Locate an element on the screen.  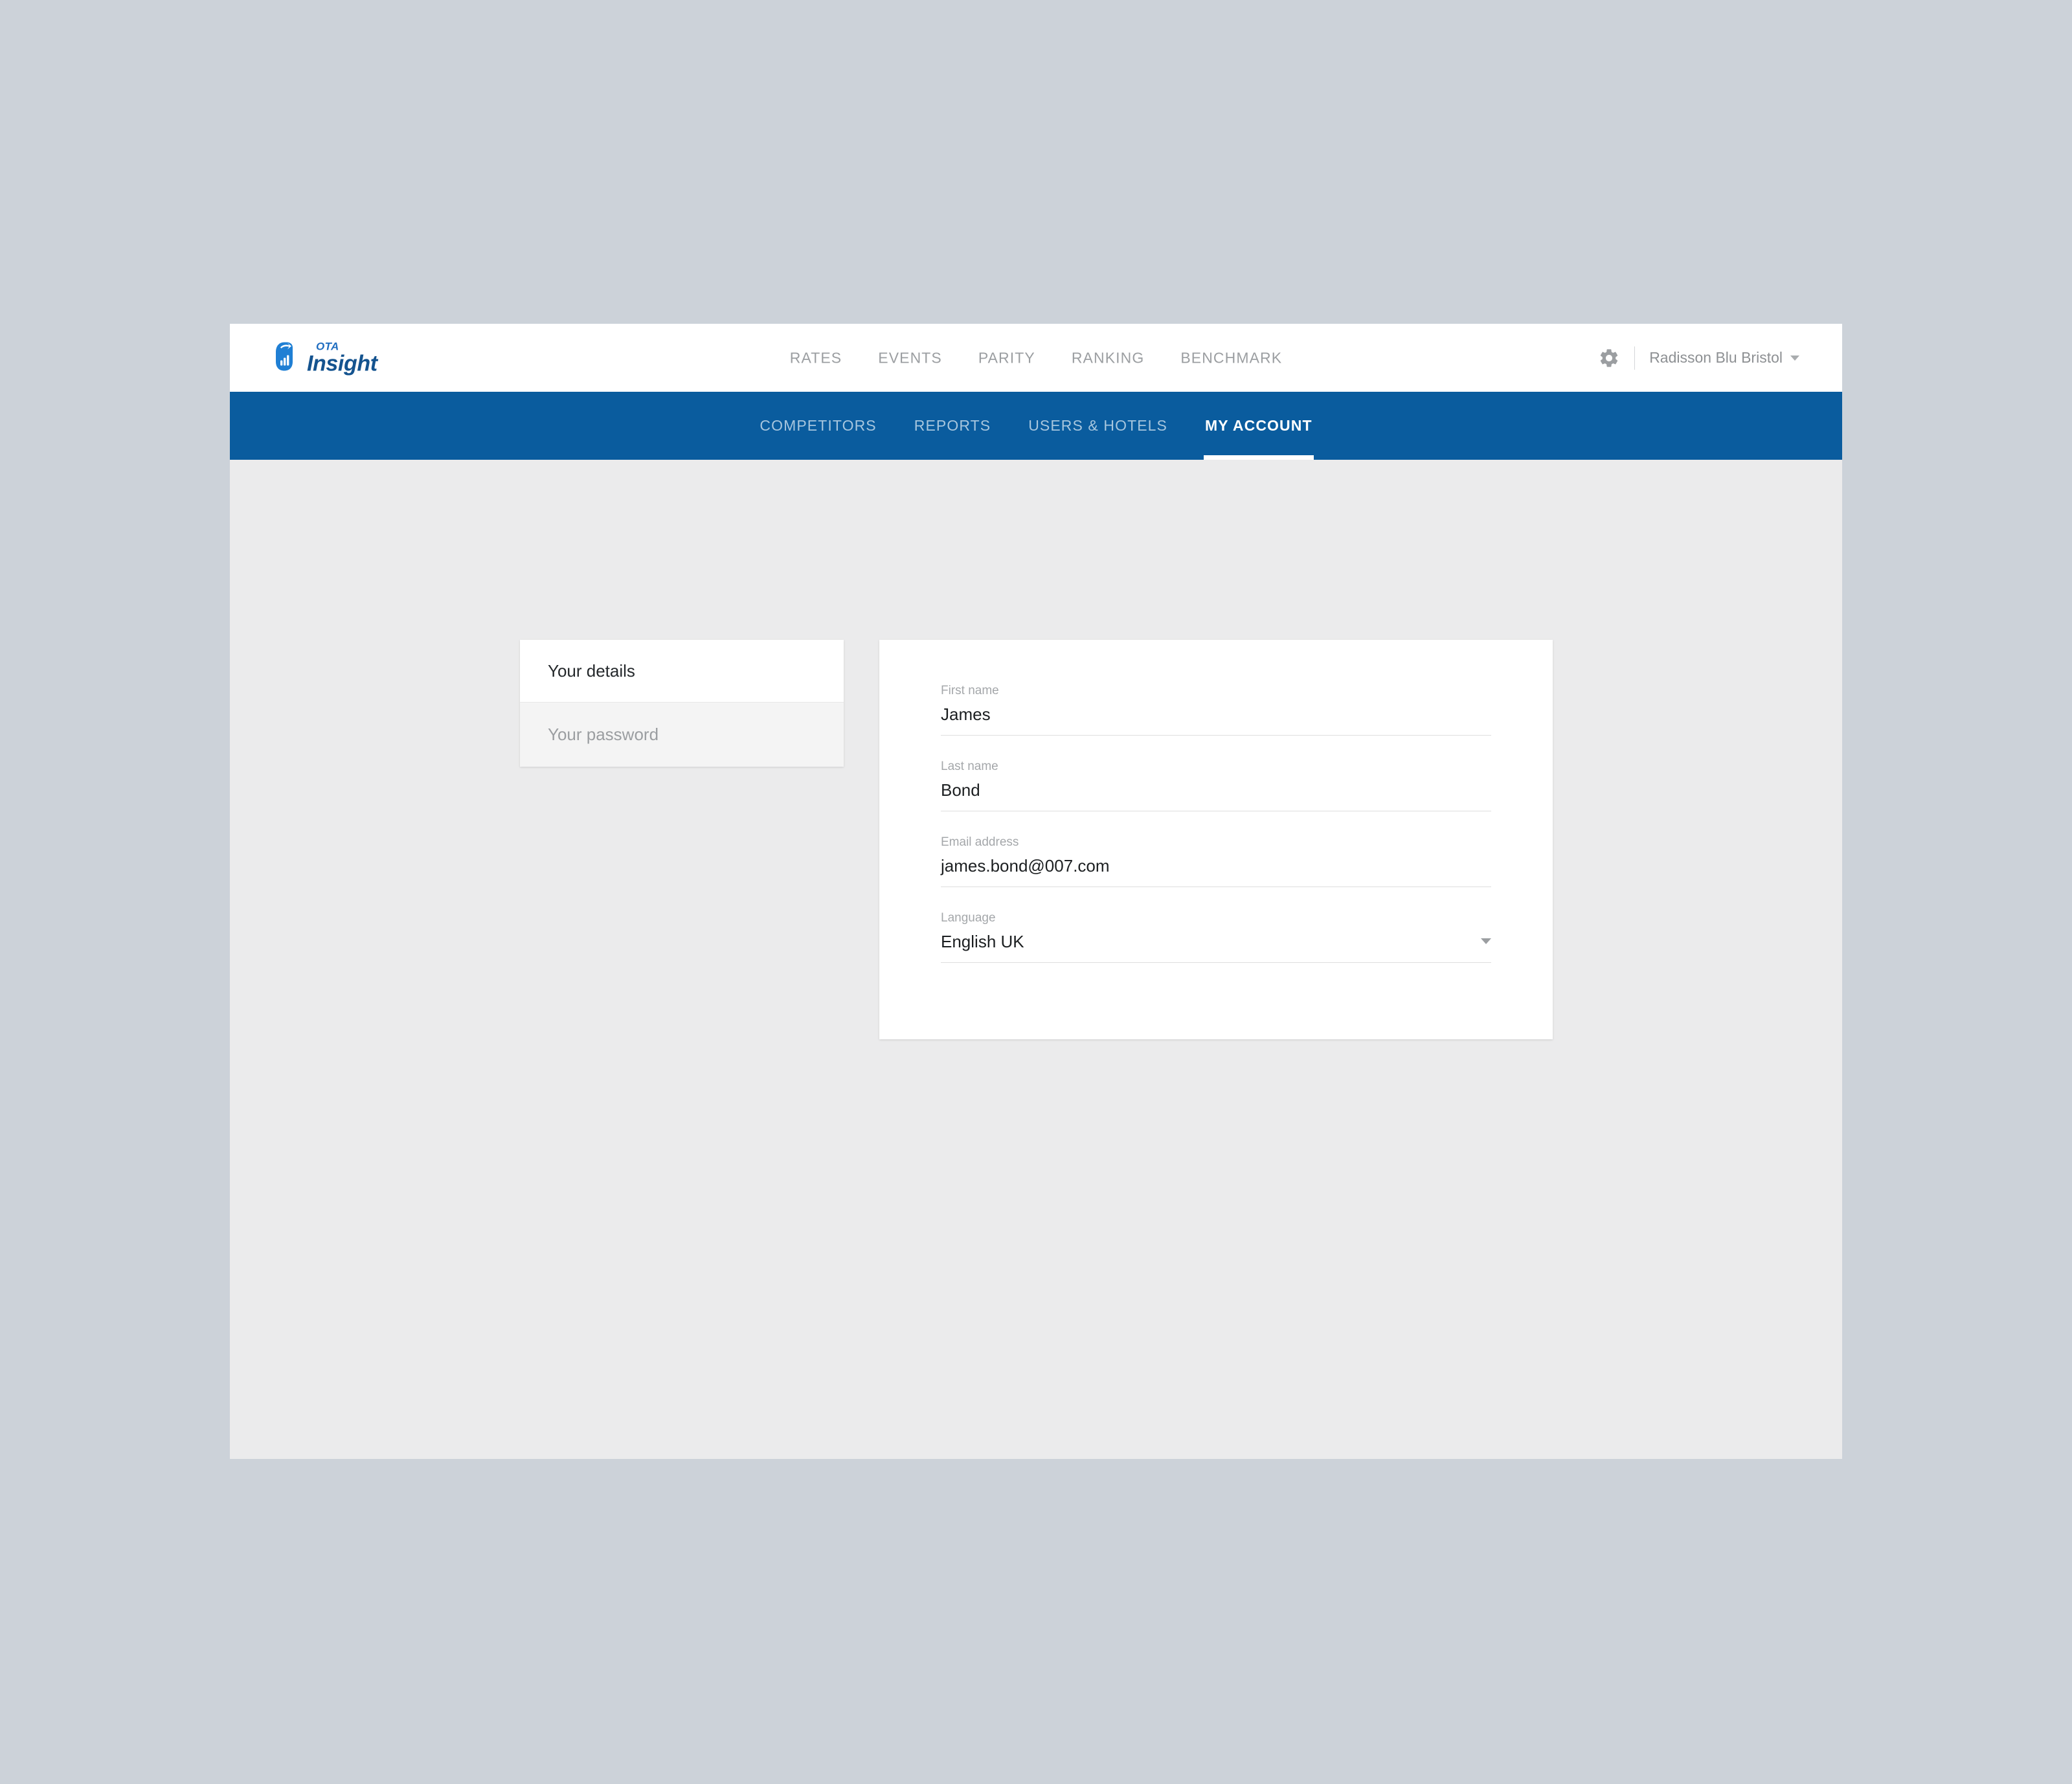
last-name-value: Bond is located at coordinates (960, 790).